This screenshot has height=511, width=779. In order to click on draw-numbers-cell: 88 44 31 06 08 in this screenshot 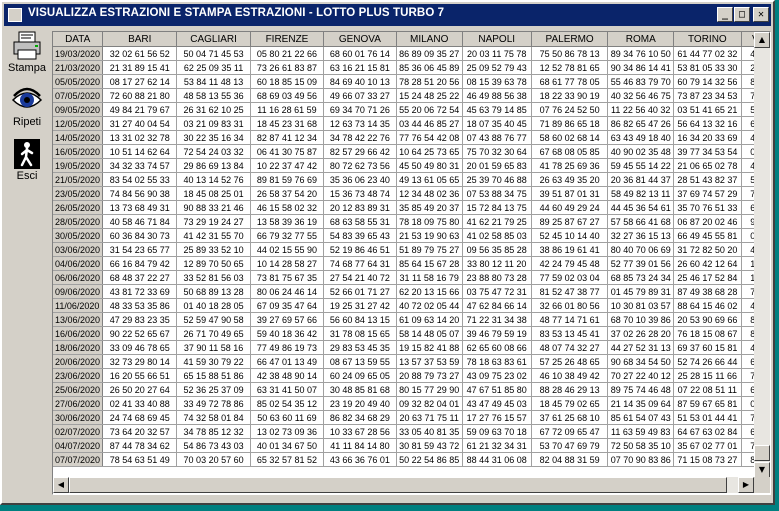, I will do `click(497, 459)`.